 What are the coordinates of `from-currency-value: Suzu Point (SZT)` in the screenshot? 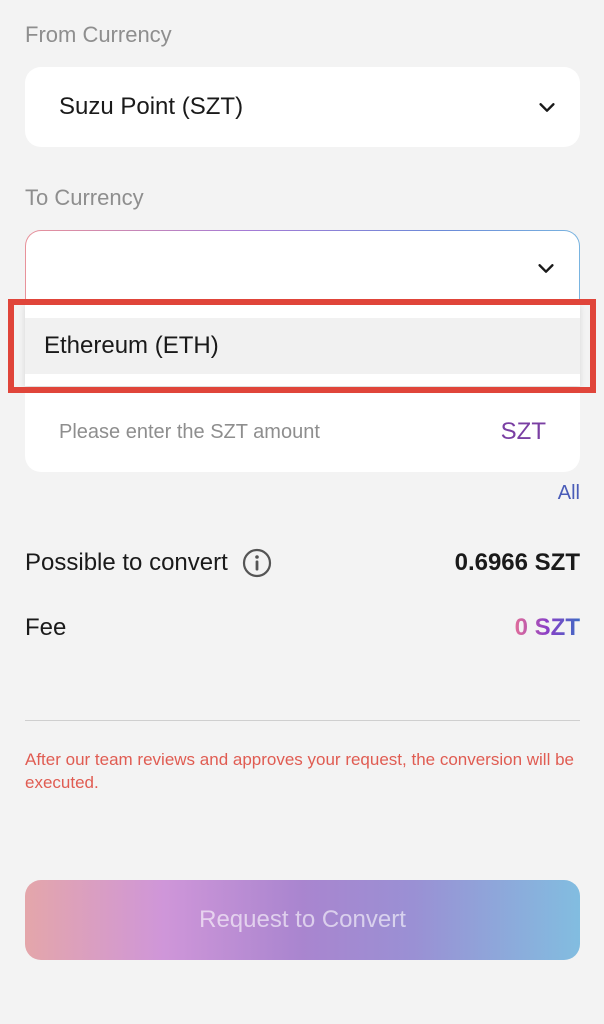 It's located at (151, 106).